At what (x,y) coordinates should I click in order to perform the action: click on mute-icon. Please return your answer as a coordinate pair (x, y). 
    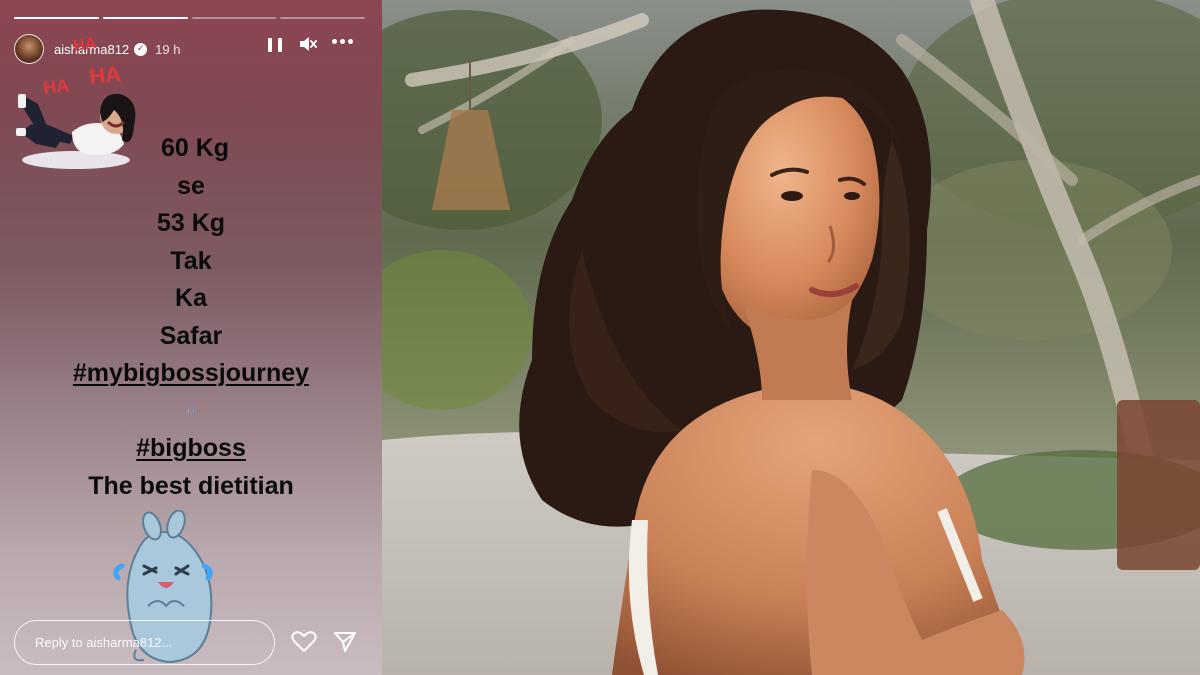
    Looking at the image, I should click on (308, 46).